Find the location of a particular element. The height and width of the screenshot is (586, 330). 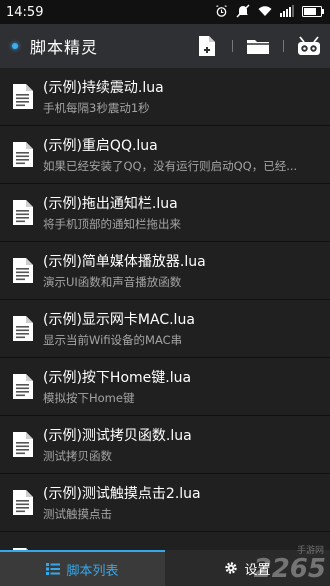

script-item: (示例)简单媒体播放器.lua 演示UI函数和声音播放函数 is located at coordinates (165, 271).